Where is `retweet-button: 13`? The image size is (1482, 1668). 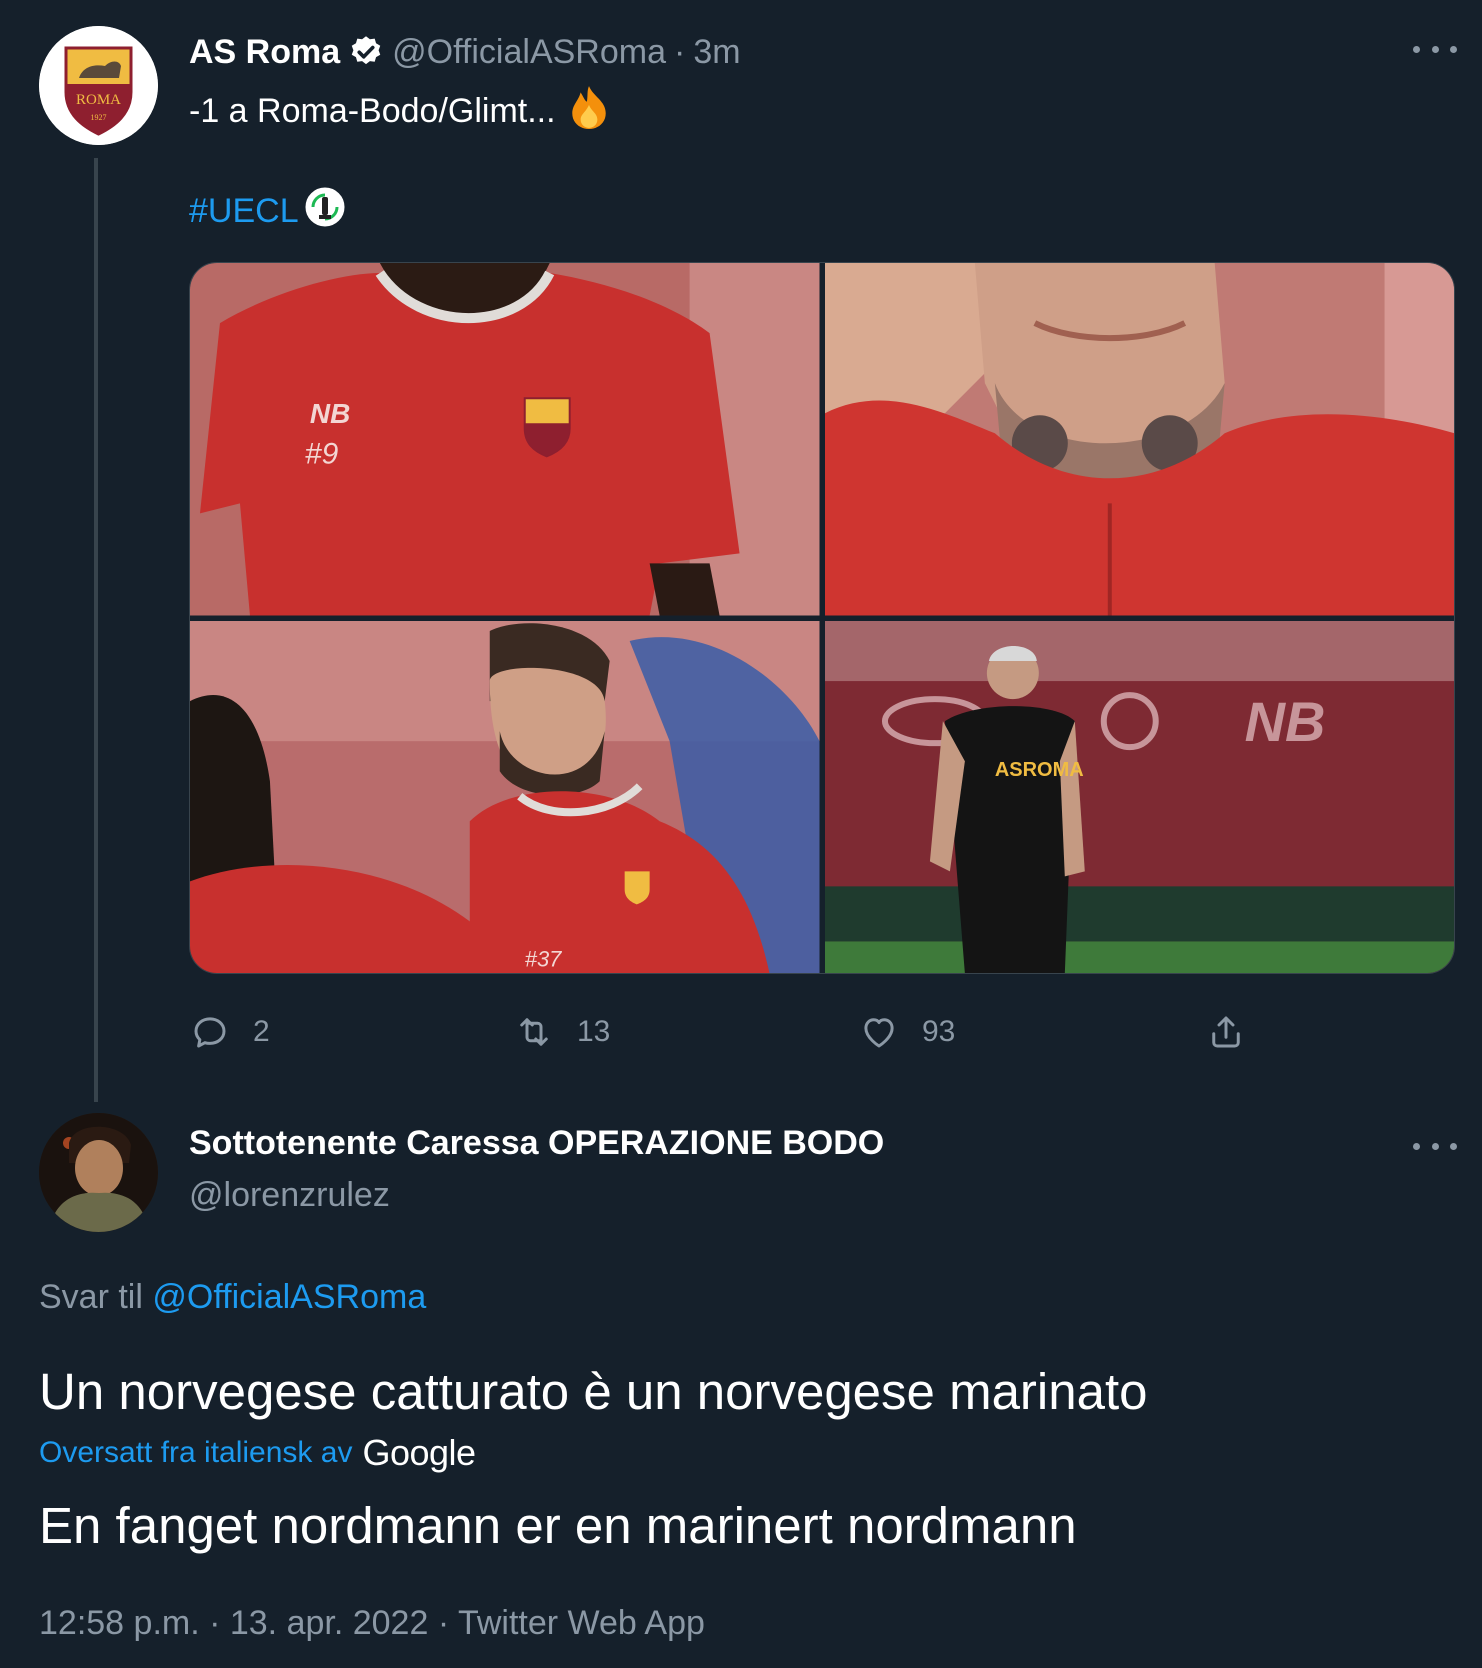 retweet-button: 13 is located at coordinates (561, 1032).